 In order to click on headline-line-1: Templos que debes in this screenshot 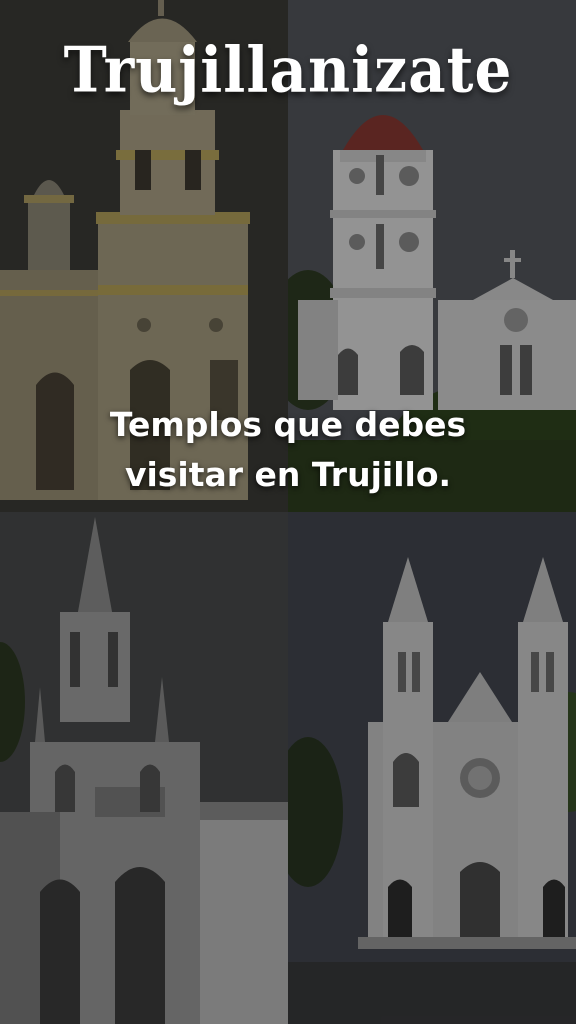, I will do `click(288, 424)`.